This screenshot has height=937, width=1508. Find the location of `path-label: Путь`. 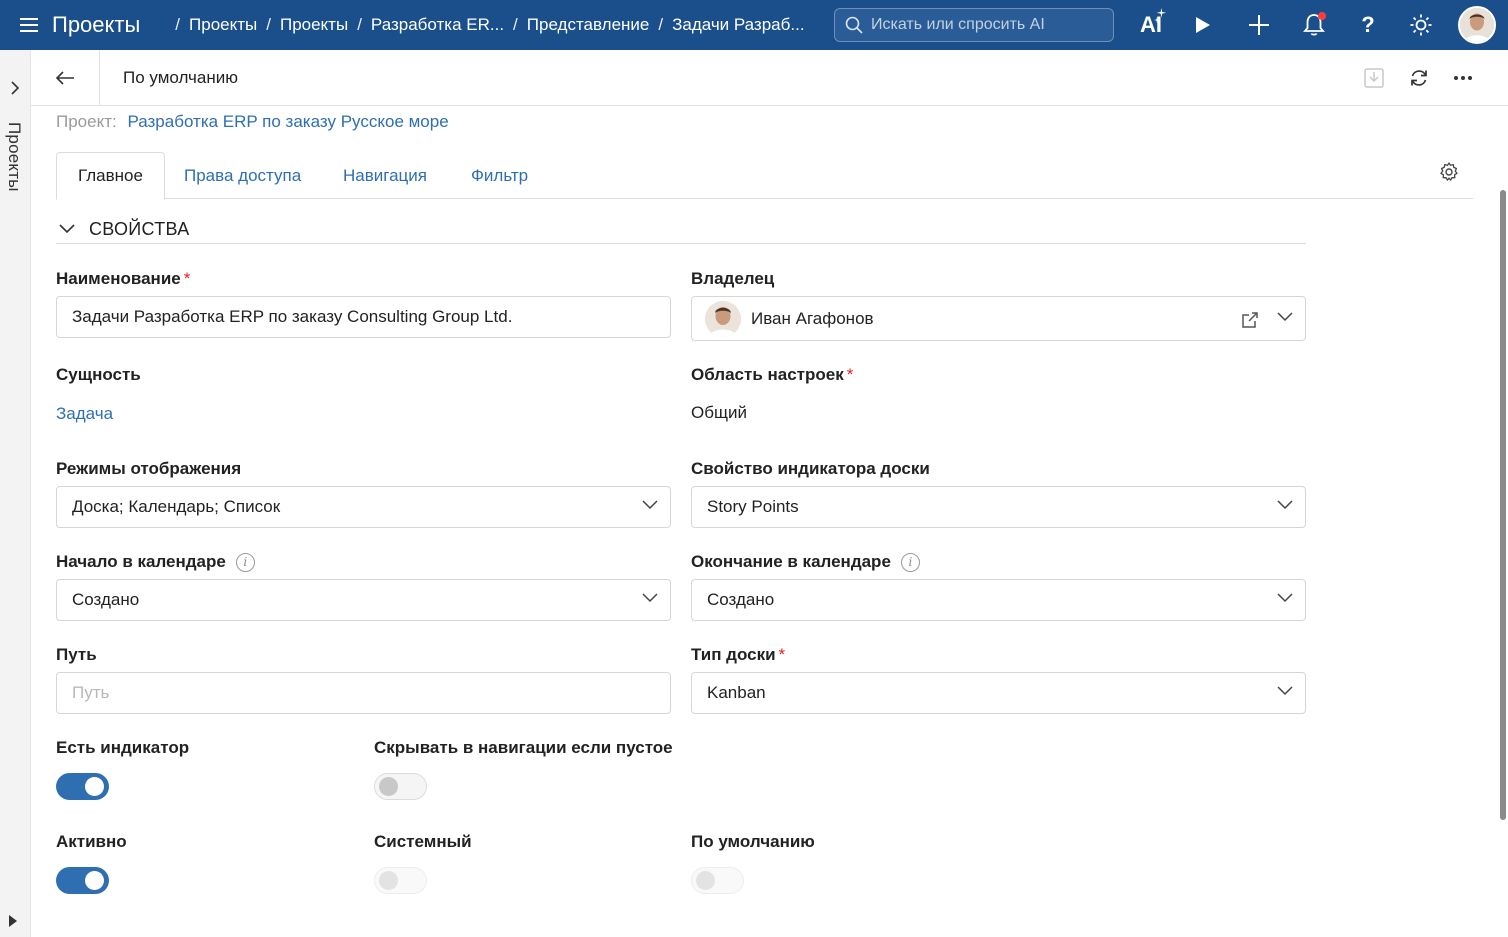

path-label: Путь is located at coordinates (76, 654).